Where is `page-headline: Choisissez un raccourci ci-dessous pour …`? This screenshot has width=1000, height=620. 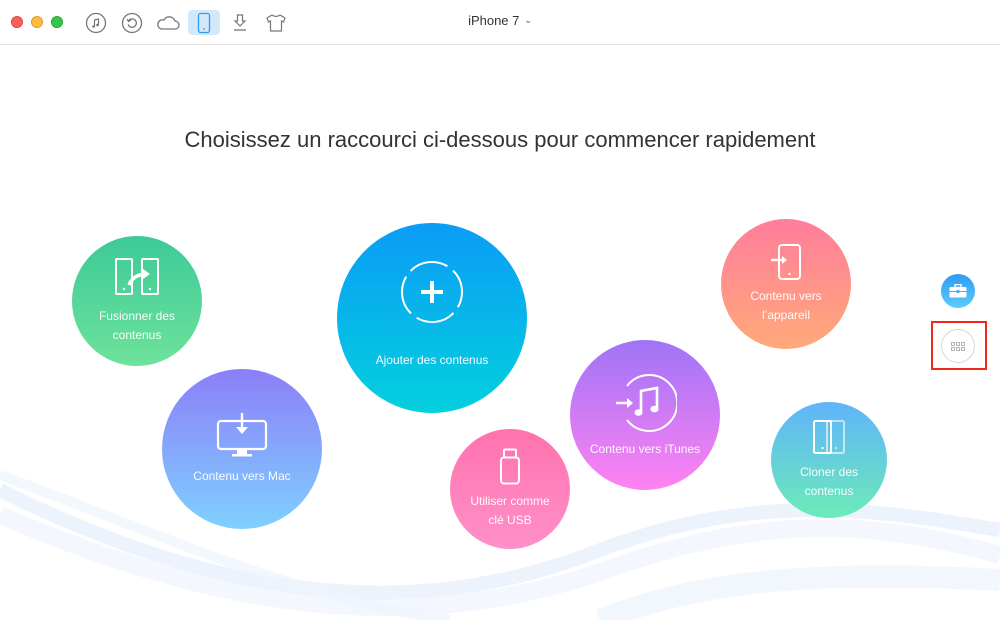
page-headline: Choisissez un raccourci ci-dessous pour … is located at coordinates (500, 139).